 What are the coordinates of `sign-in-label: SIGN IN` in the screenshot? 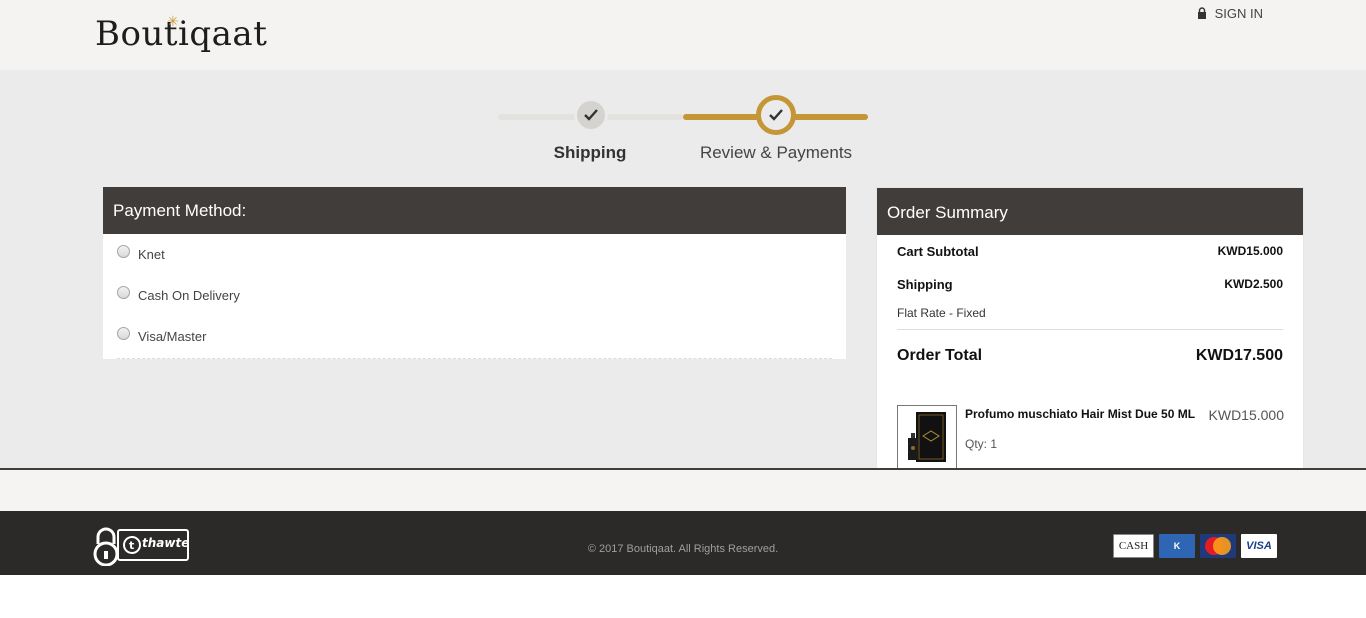 It's located at (1238, 13).